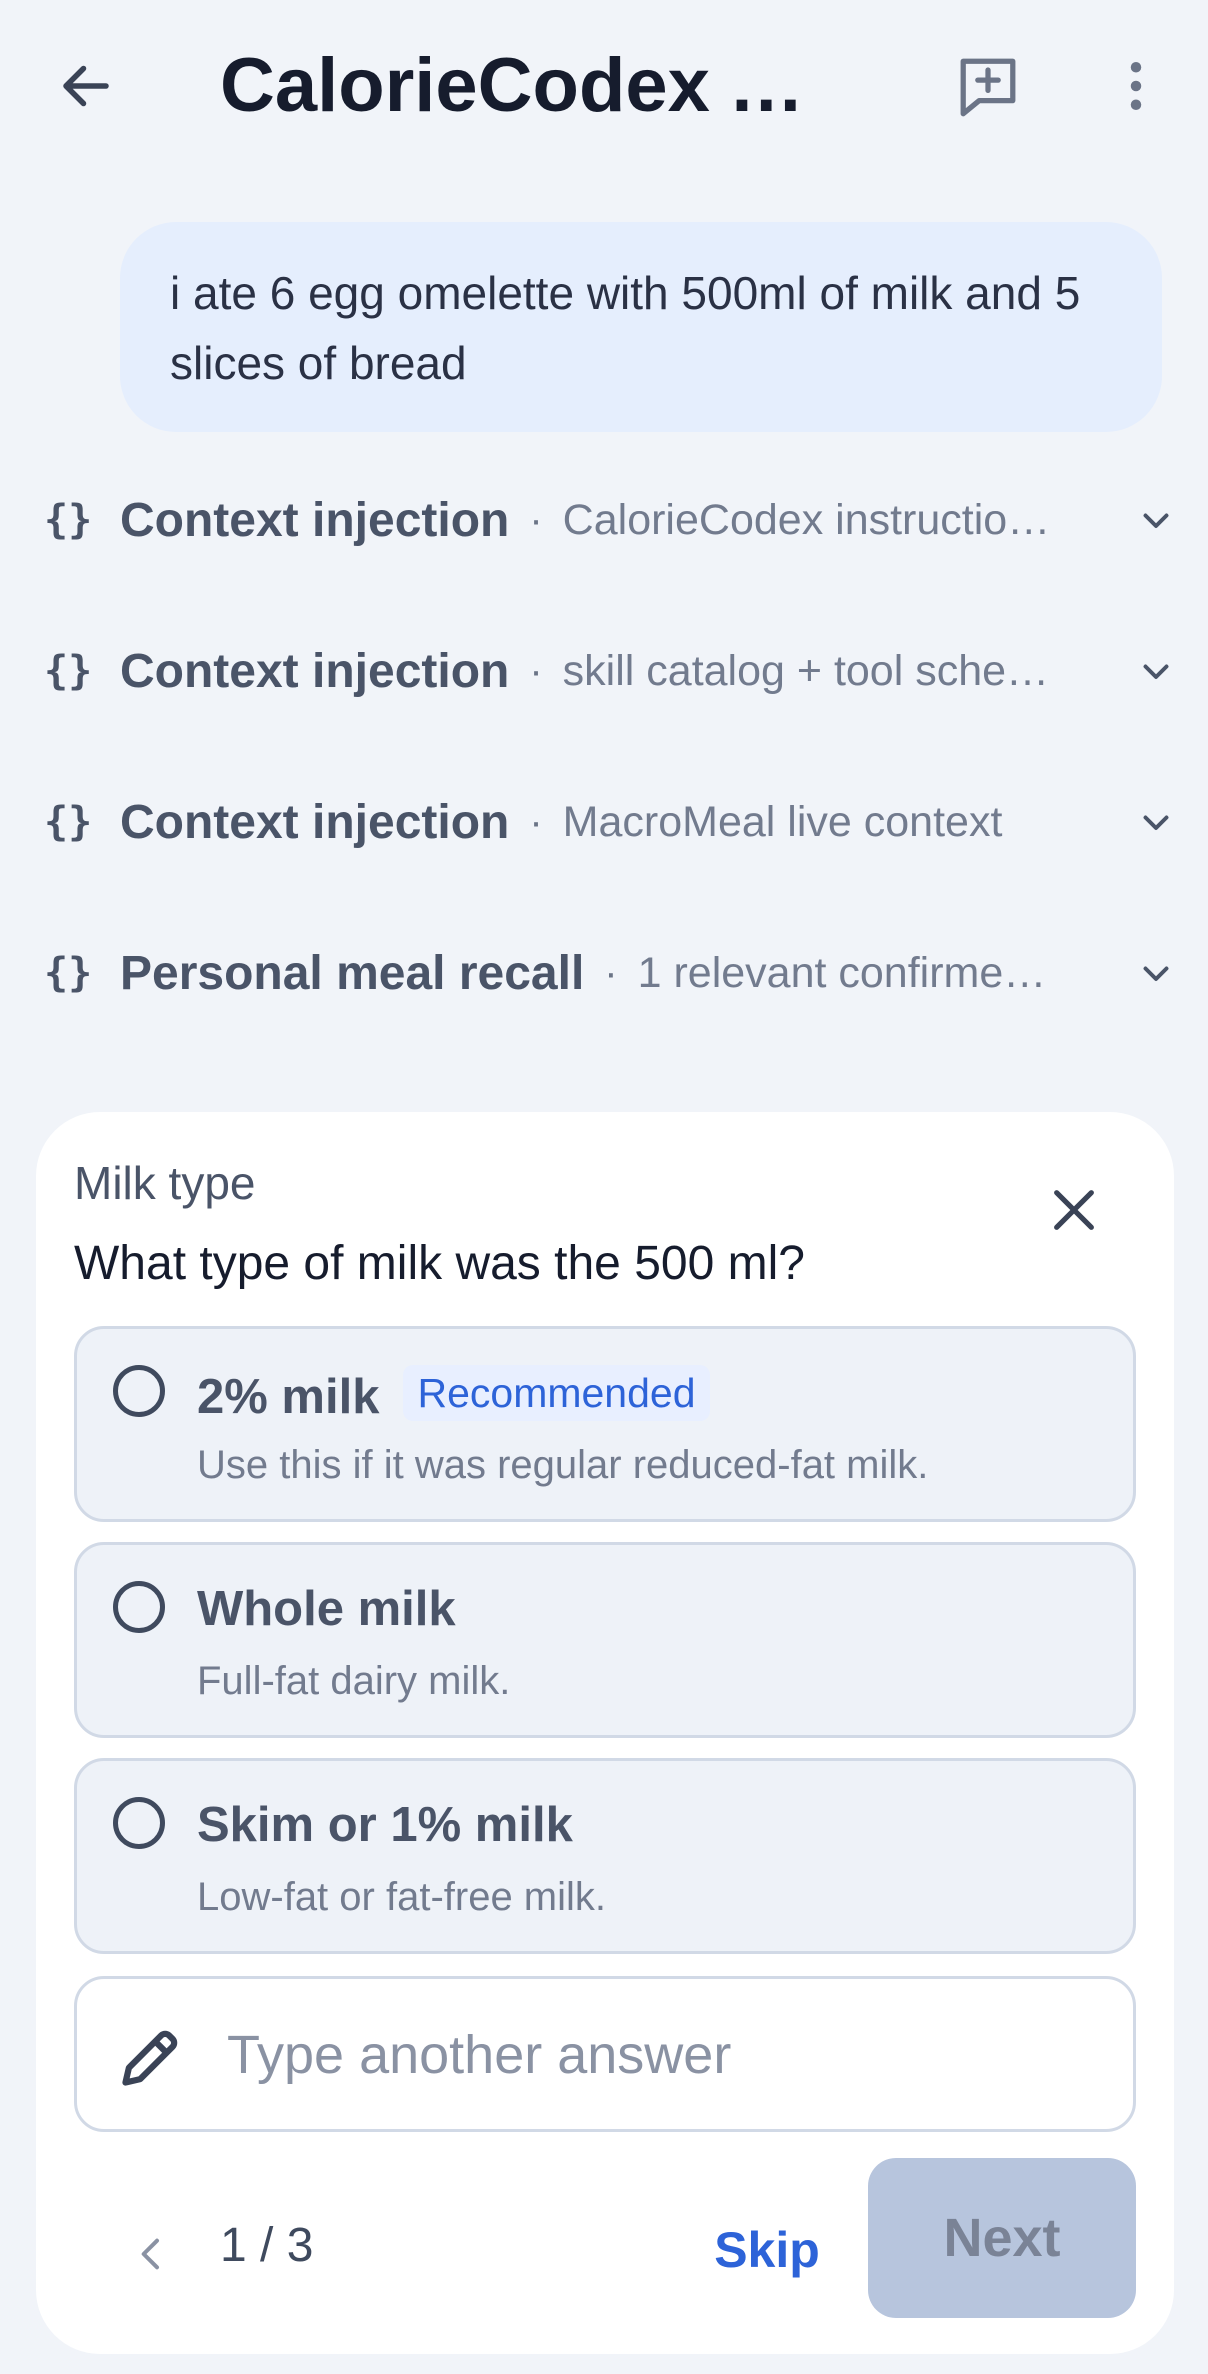  I want to click on option-title: Skim or 1% milk, so click(385, 1825).